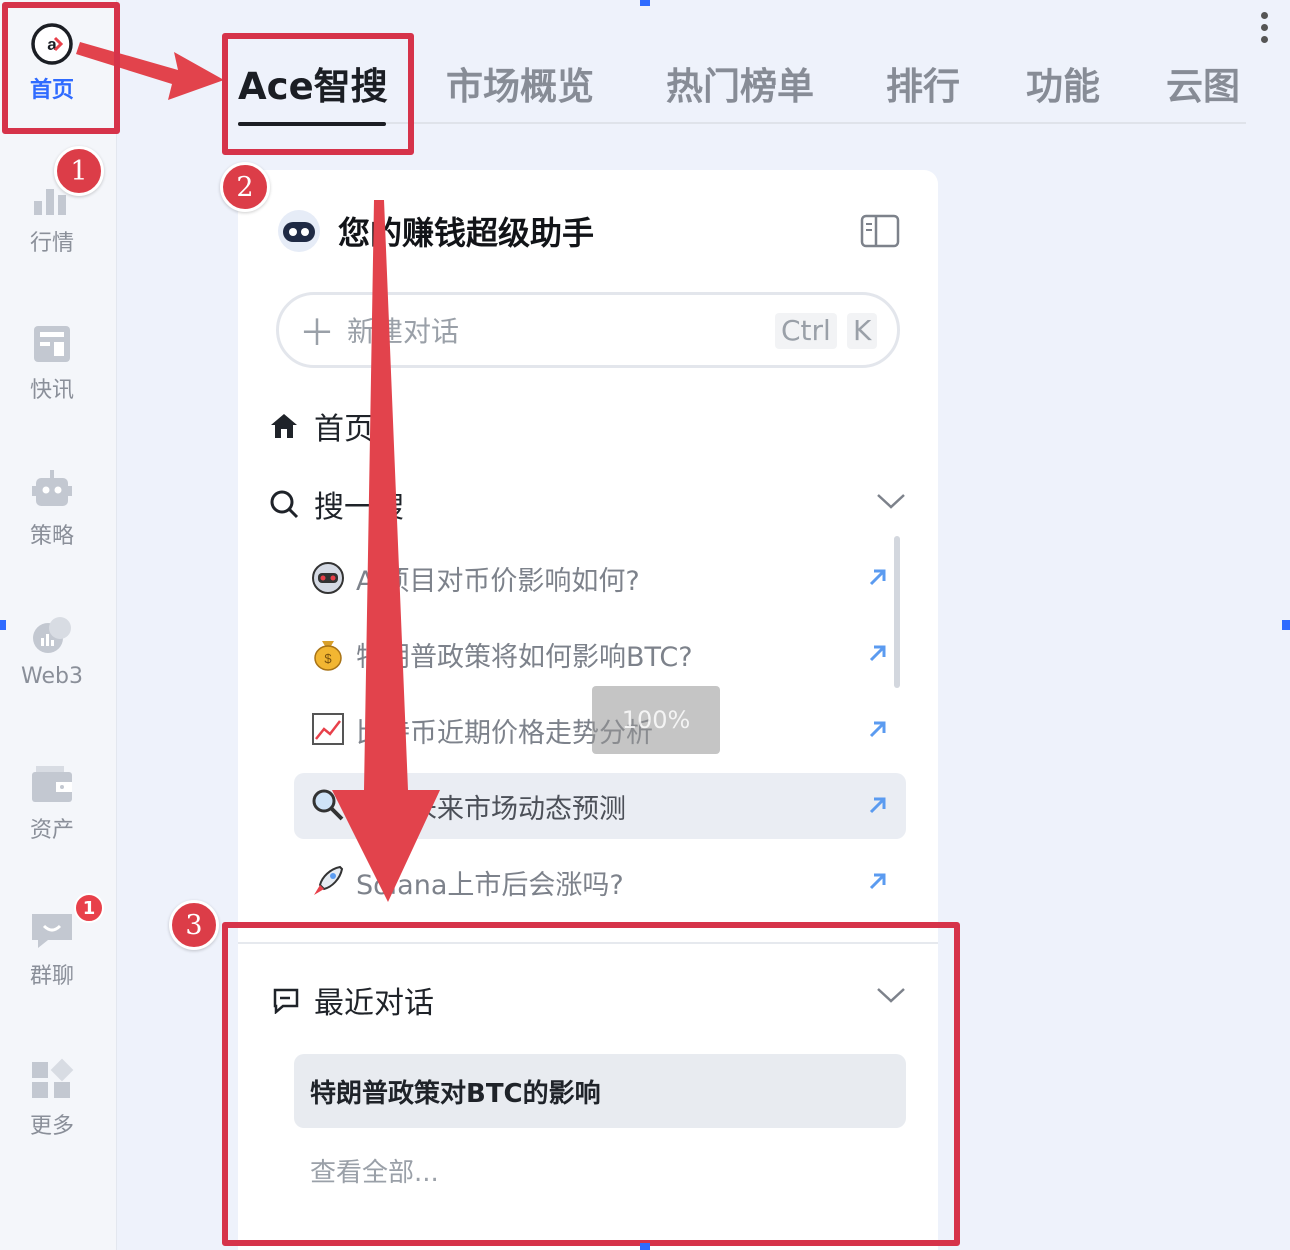 The height and width of the screenshot is (1250, 1290). Describe the element at coordinates (51, 1126) in the screenshot. I see `nav-label-more: 更多` at that location.